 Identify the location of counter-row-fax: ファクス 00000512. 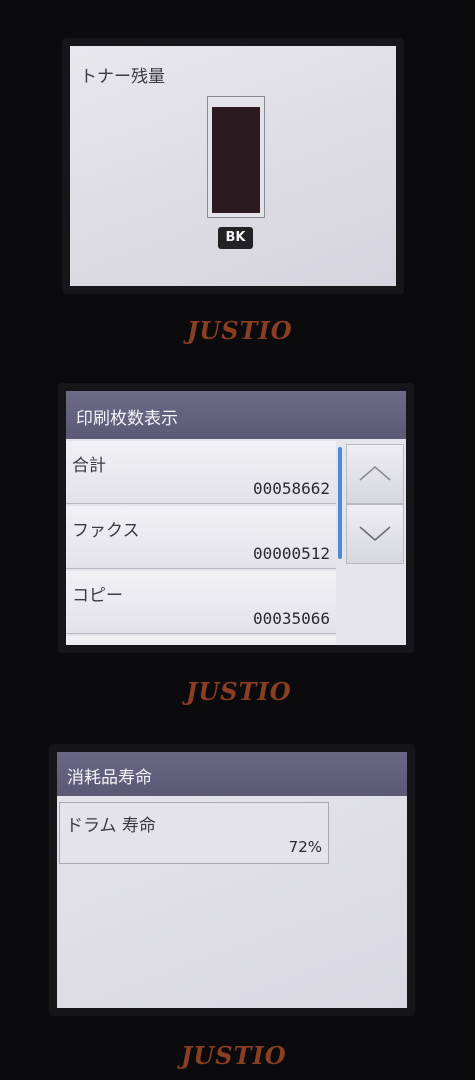
(201, 537).